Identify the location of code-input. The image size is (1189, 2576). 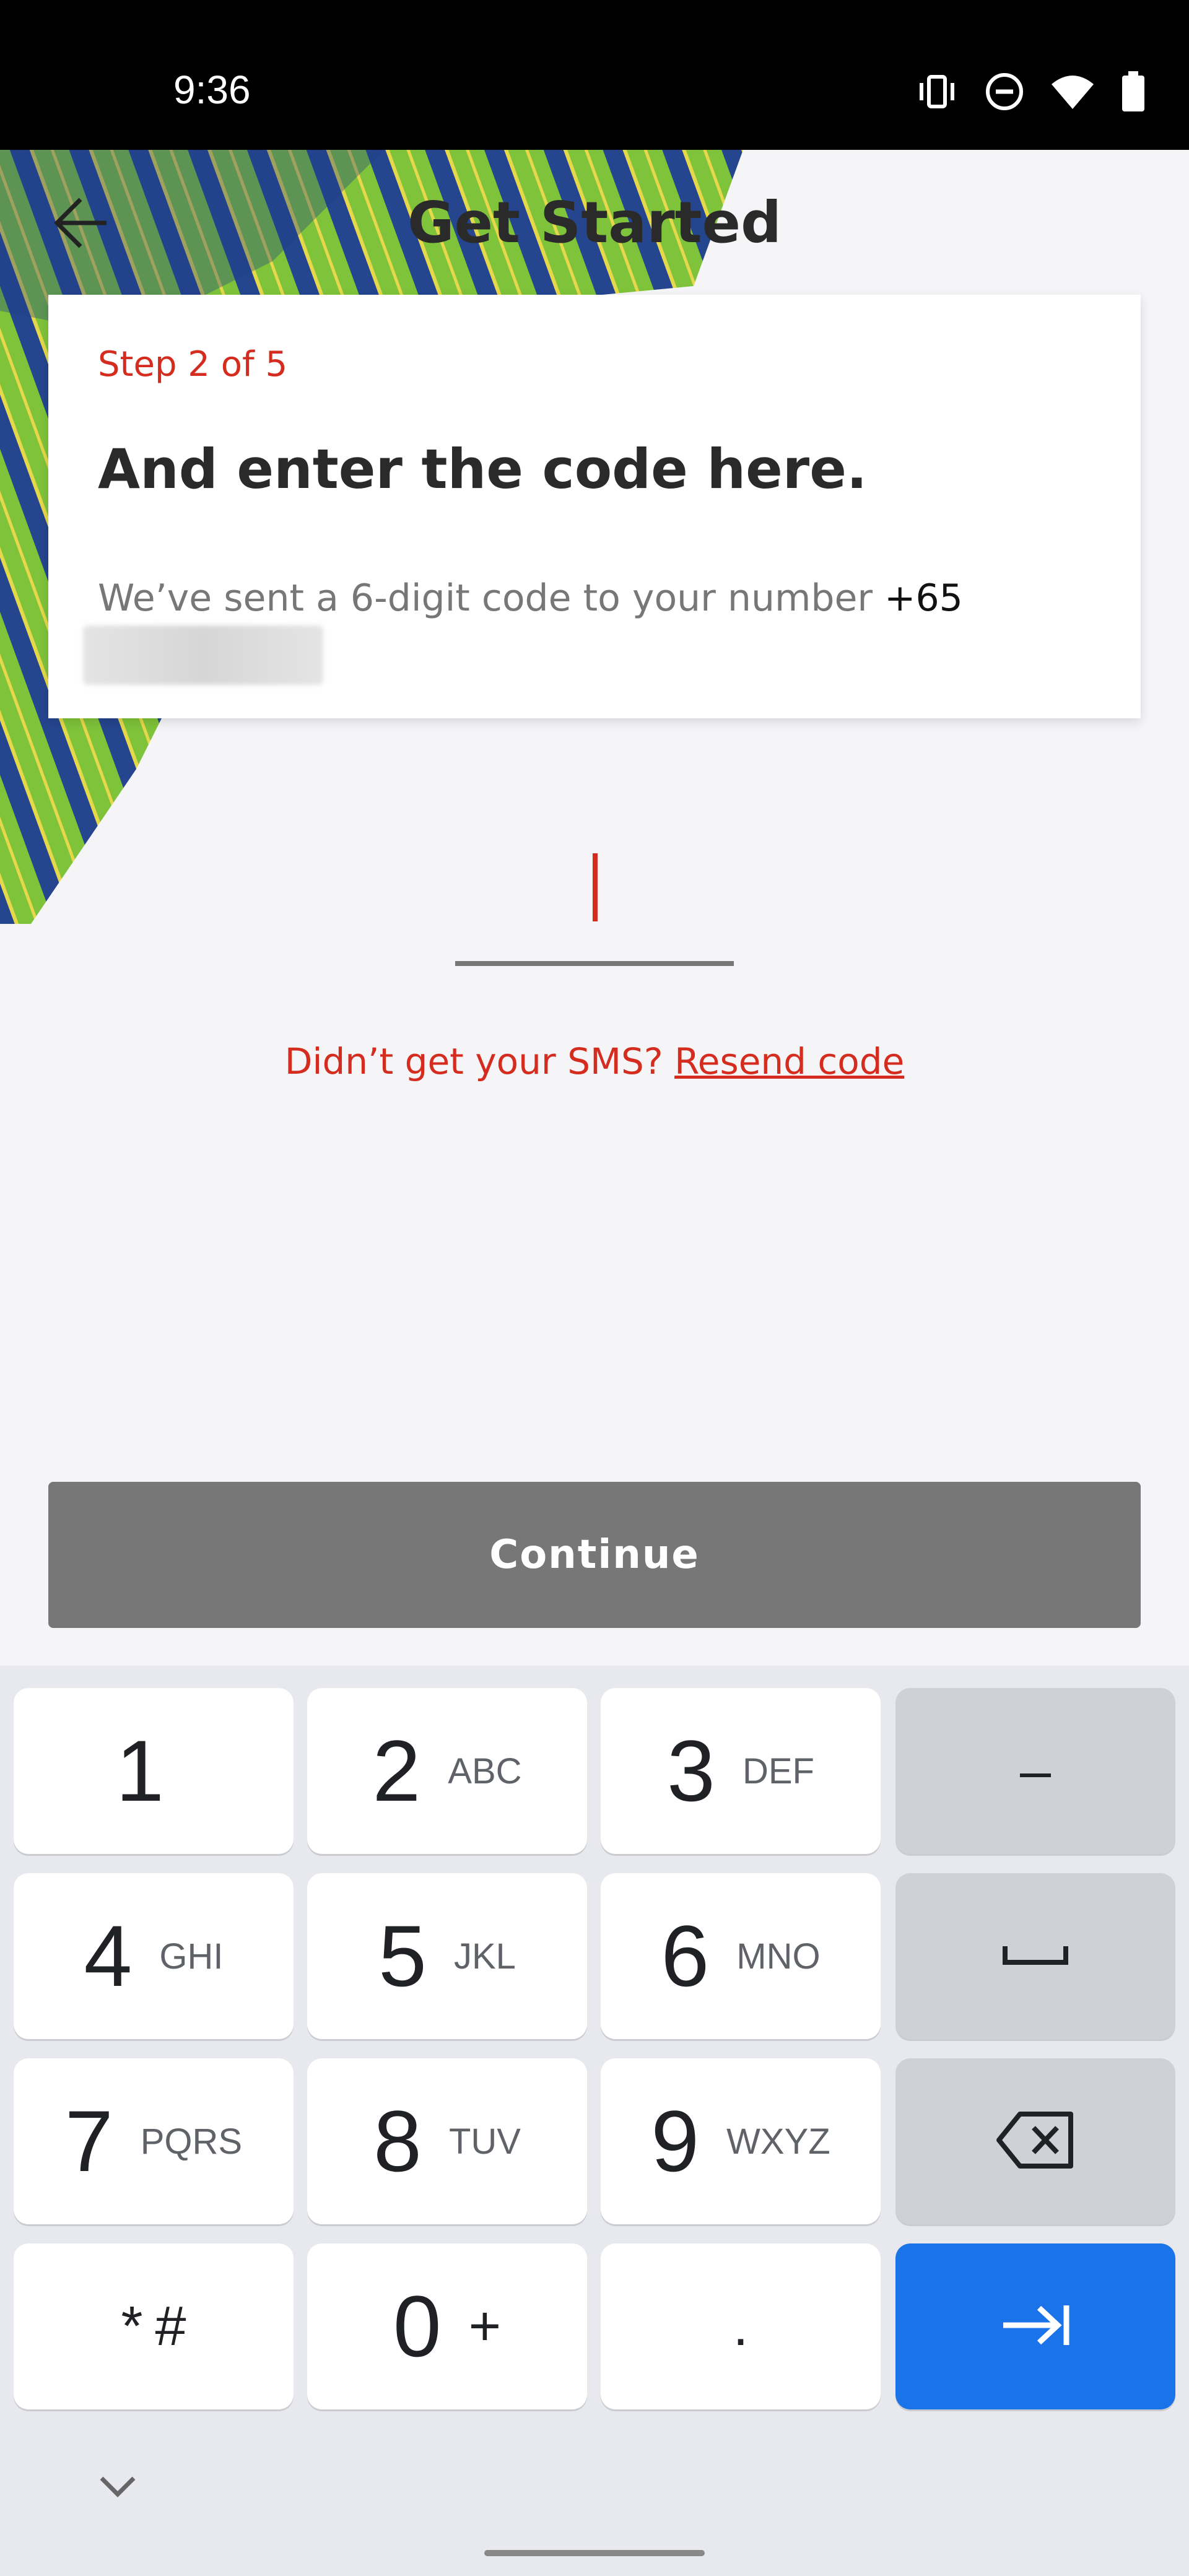
(594, 891).